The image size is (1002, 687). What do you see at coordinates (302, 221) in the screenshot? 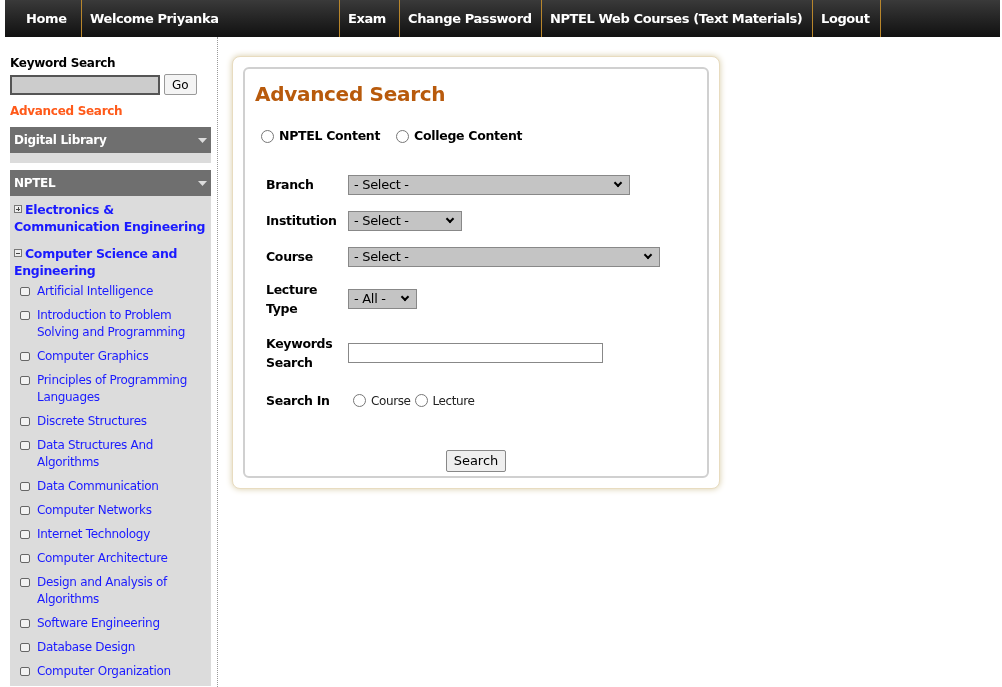
I see `field-label: Institution` at bounding box center [302, 221].